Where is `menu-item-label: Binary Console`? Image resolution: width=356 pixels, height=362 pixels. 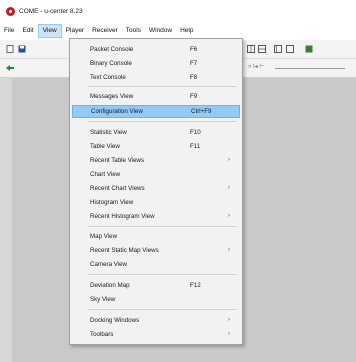
menu-item-label: Binary Console is located at coordinates (111, 63).